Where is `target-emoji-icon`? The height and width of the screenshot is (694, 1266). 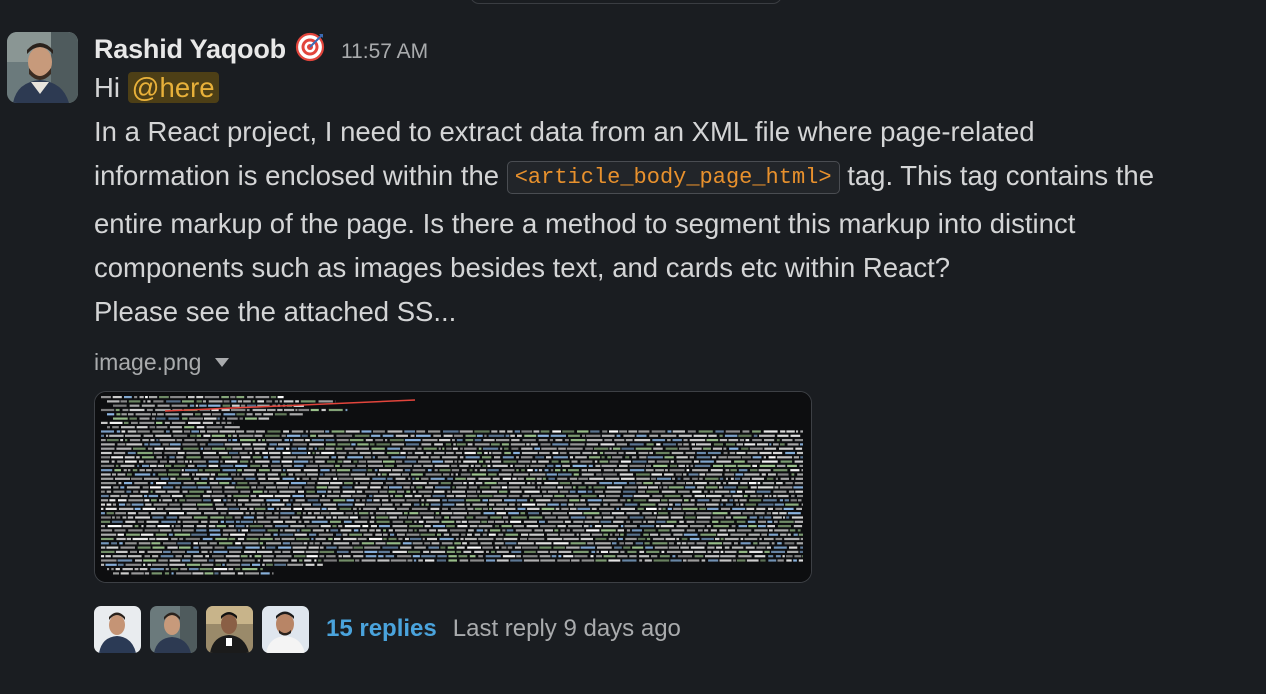 target-emoji-icon is located at coordinates (310, 47).